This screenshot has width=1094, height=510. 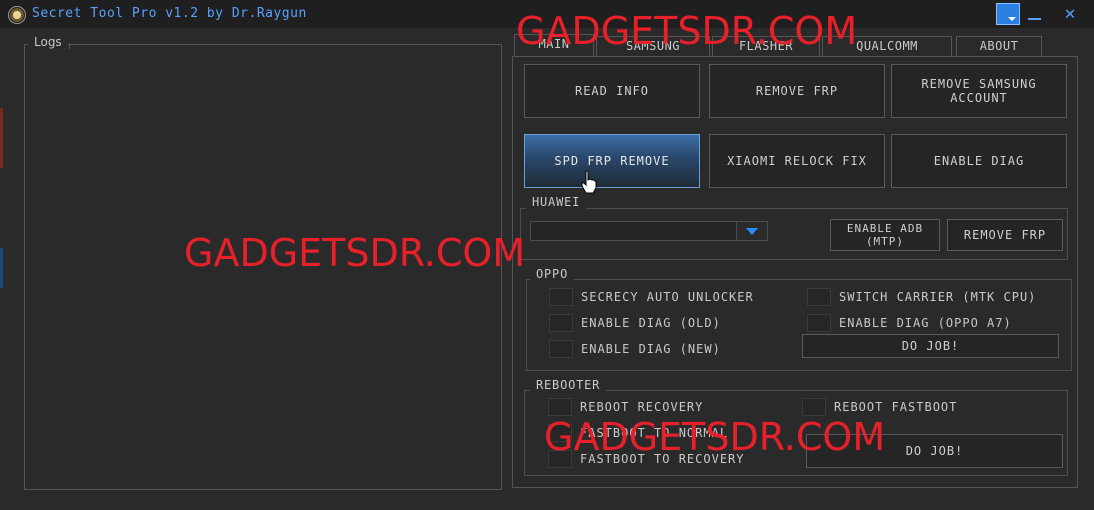 I want to click on reboot-fastboot-checkbox, so click(x=814, y=407).